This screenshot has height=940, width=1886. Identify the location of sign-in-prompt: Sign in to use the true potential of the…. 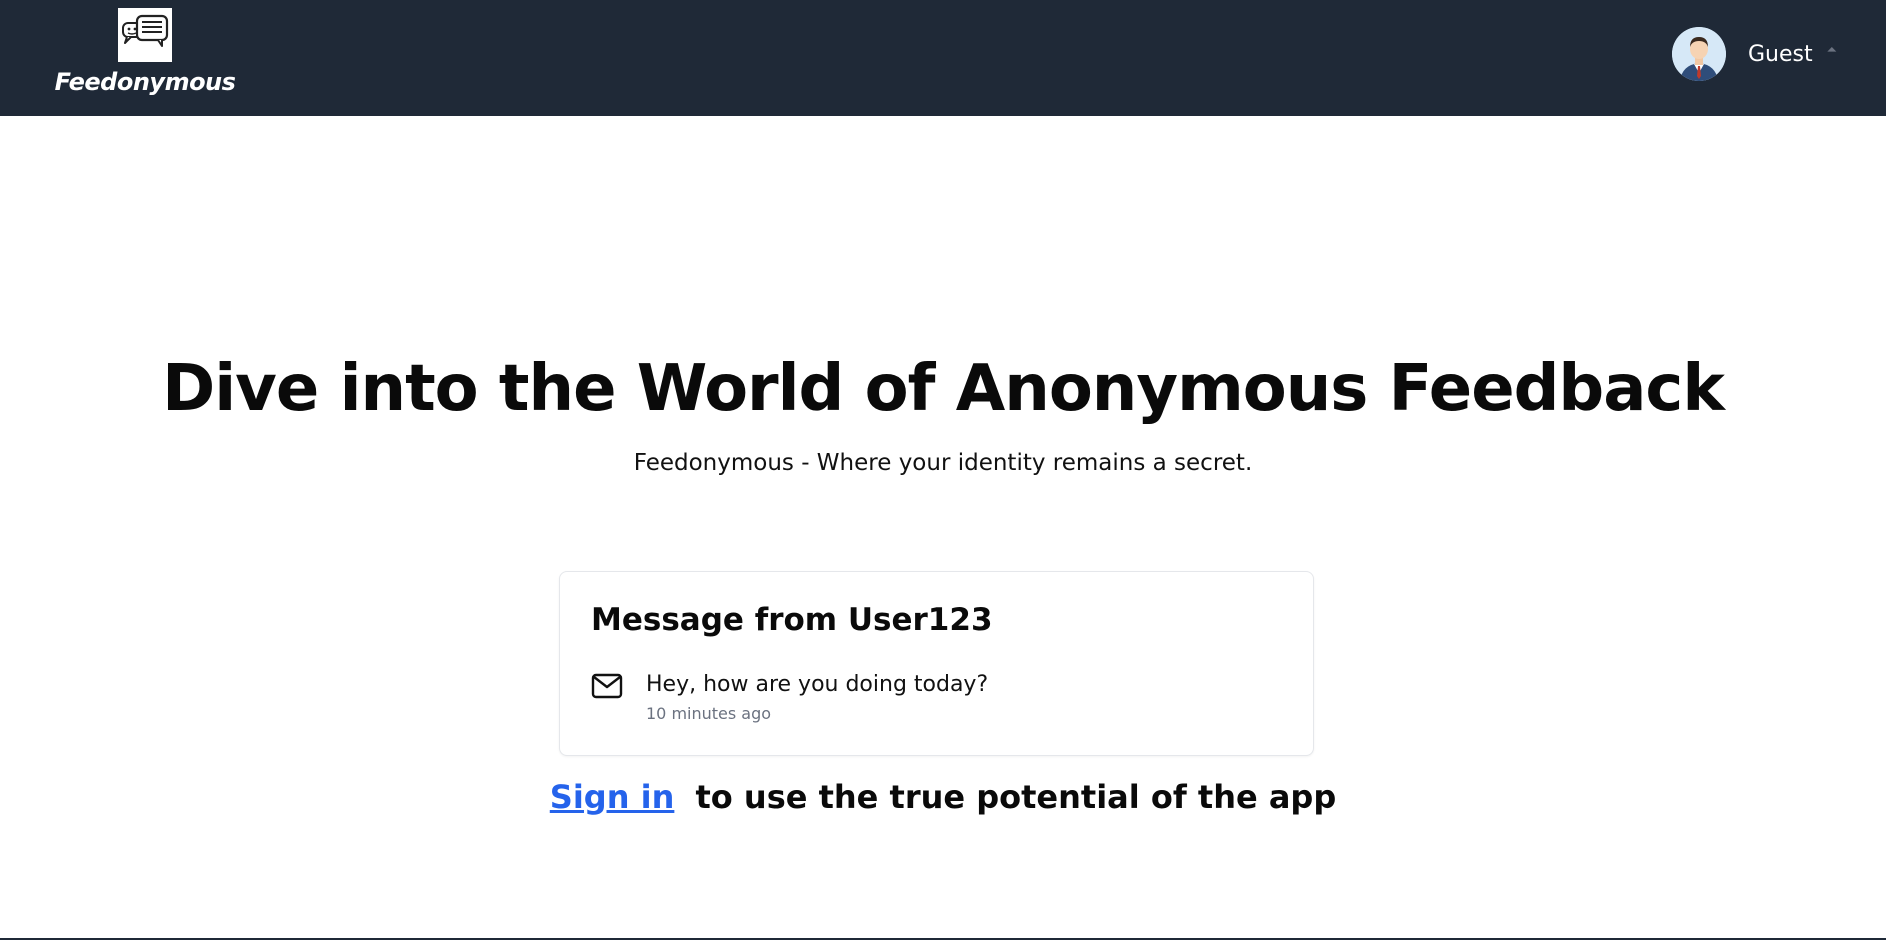
(943, 797).